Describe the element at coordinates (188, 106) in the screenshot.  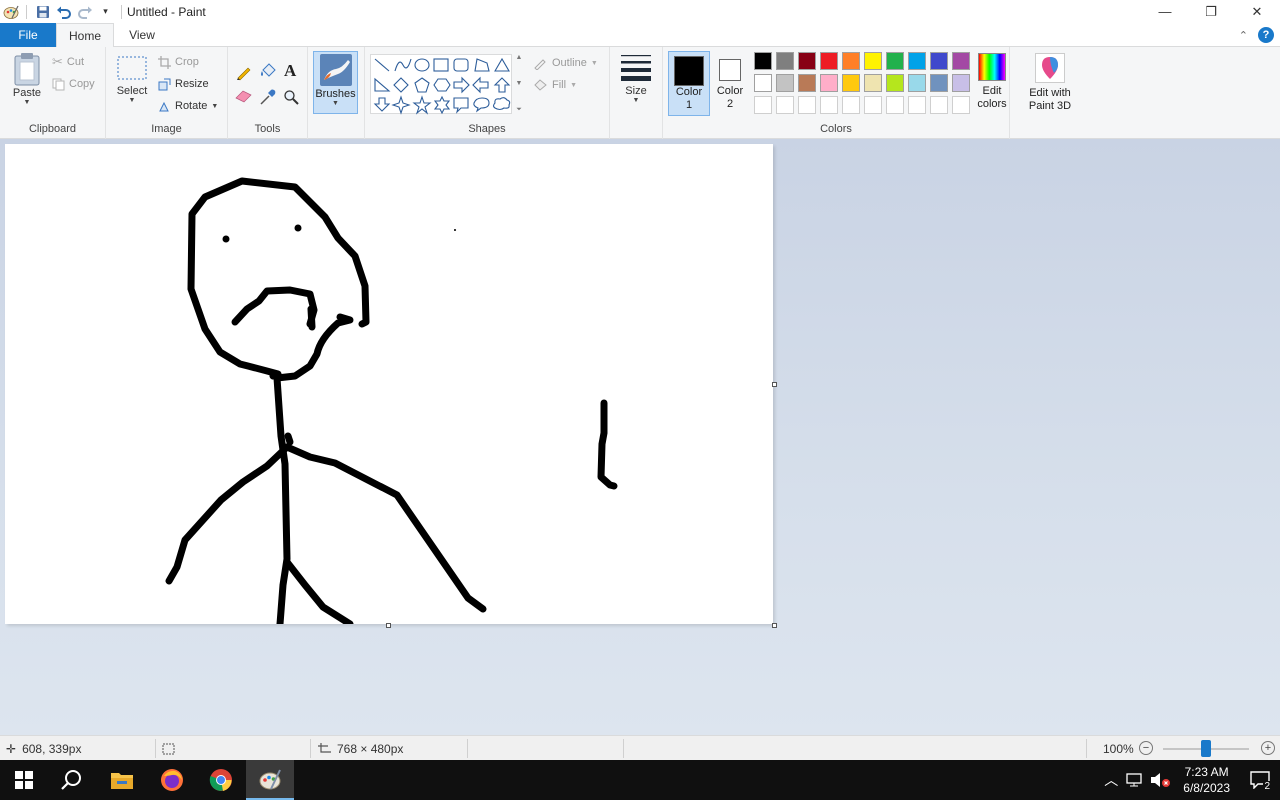
I see `rotate-button: Rotate ▼` at that location.